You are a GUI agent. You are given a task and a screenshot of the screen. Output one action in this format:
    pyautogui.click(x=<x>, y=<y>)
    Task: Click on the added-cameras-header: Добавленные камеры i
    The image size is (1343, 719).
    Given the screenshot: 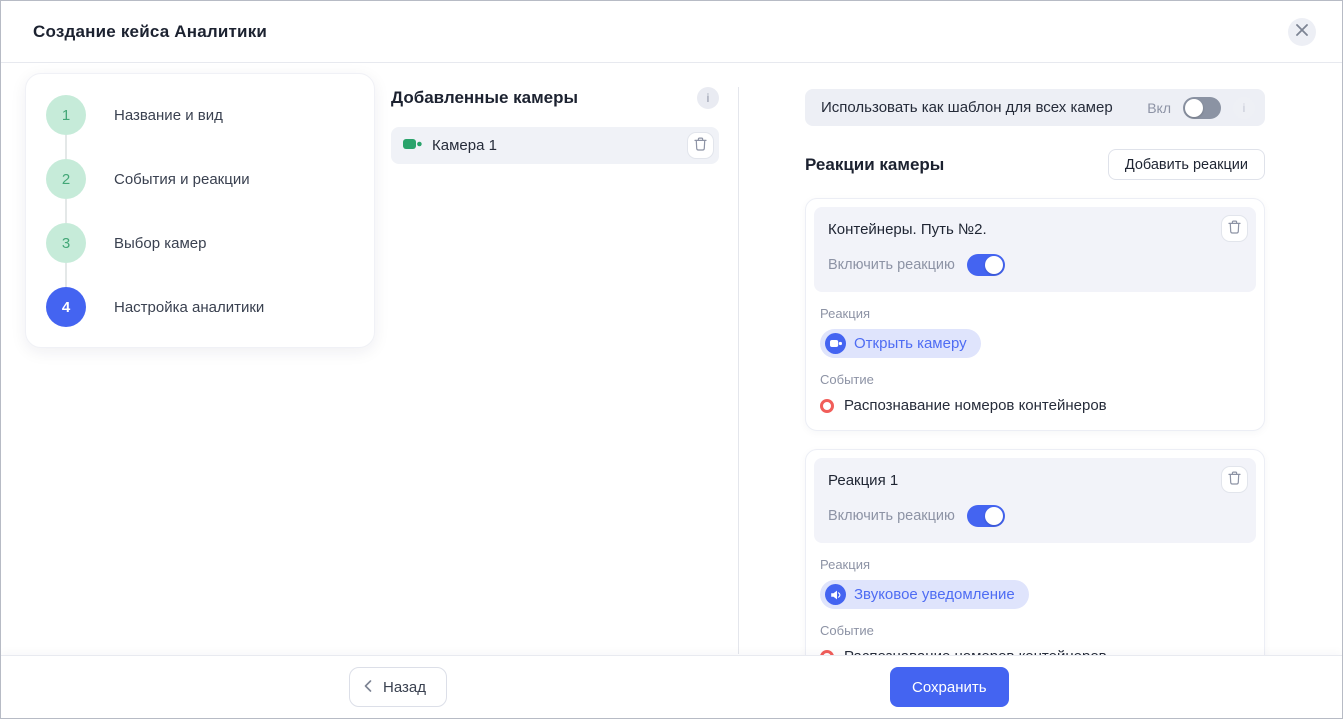 What is the action you would take?
    pyautogui.click(x=555, y=98)
    